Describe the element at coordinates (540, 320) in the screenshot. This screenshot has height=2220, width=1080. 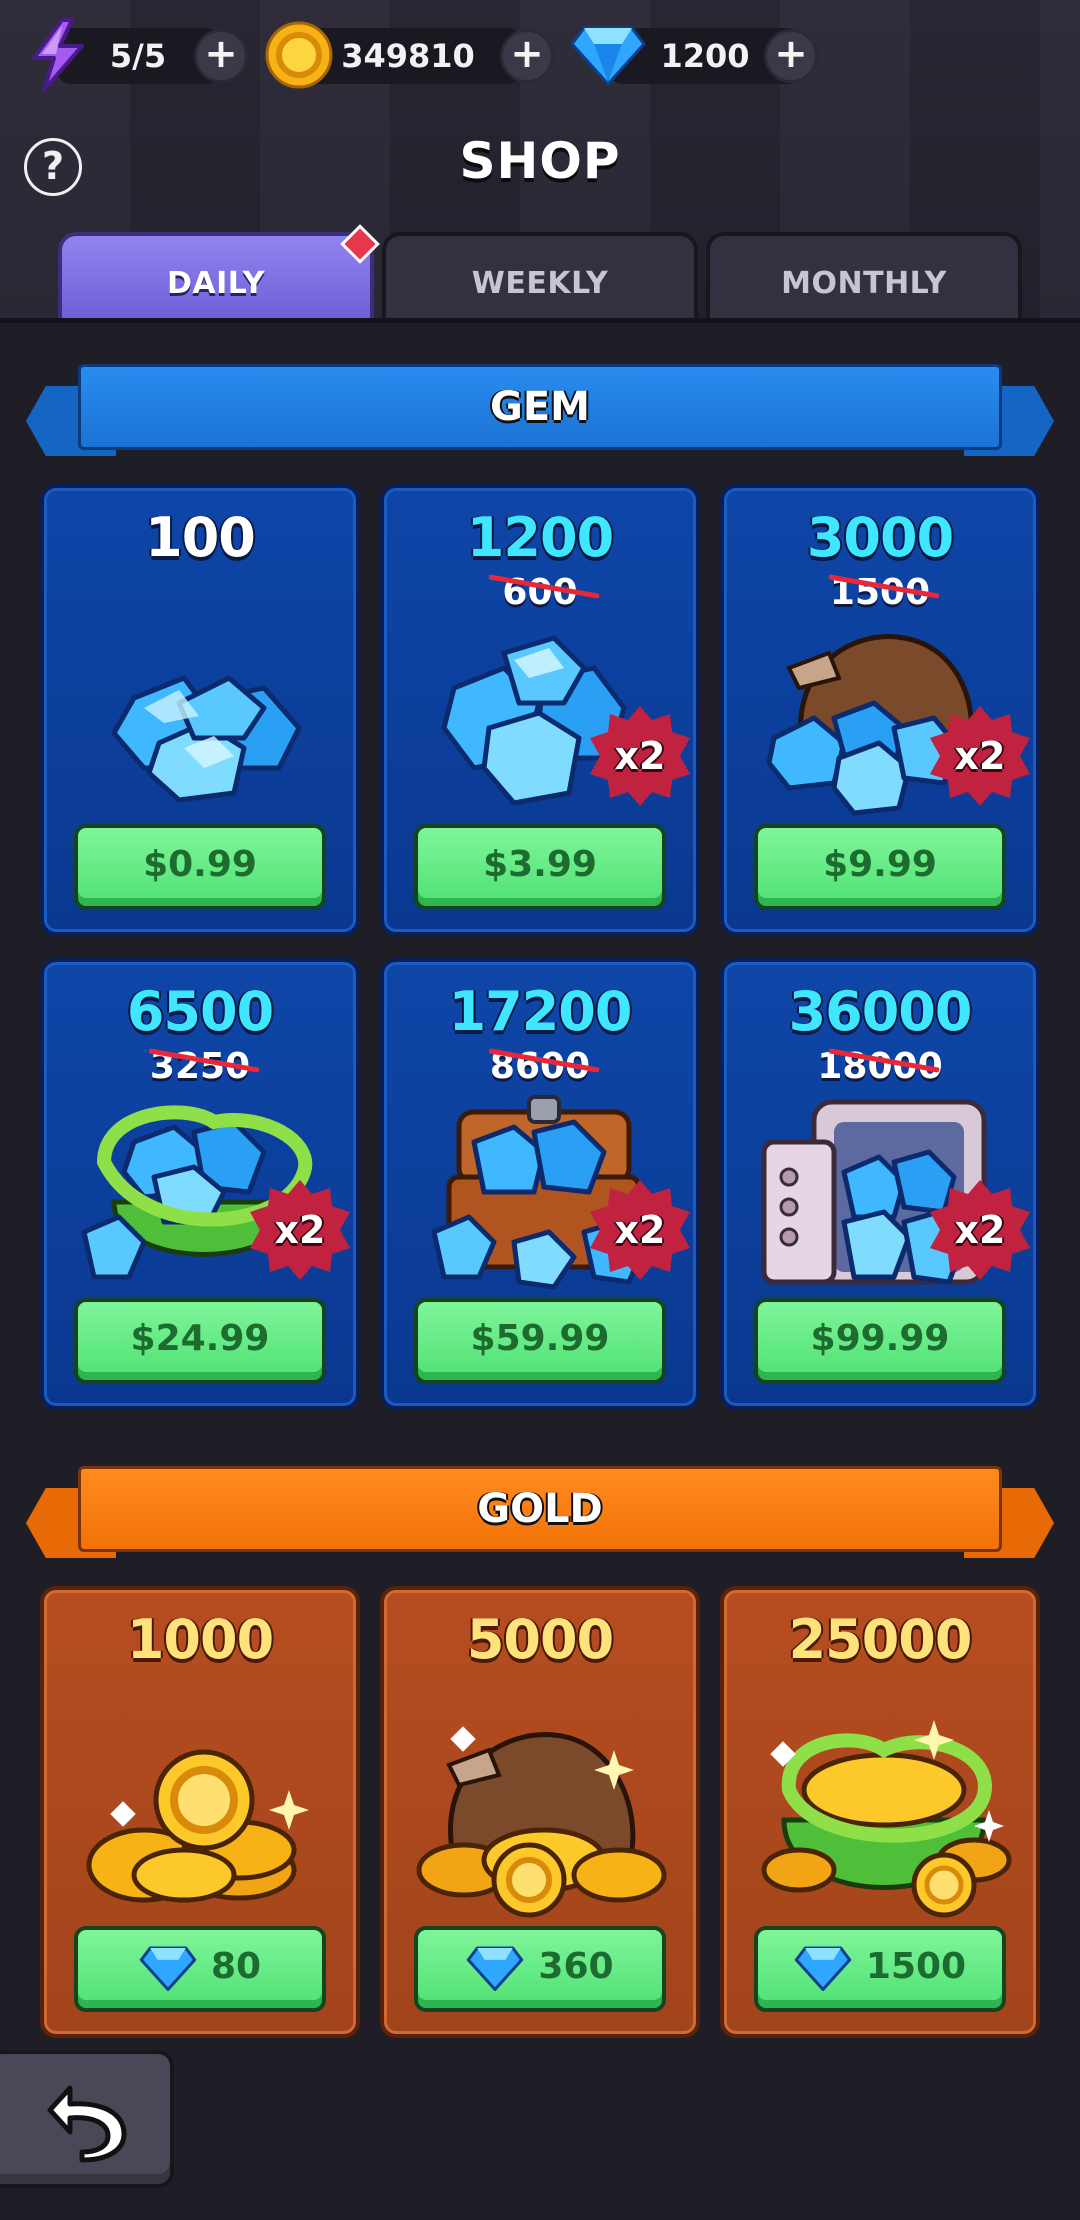
I see `tab-divider` at that location.